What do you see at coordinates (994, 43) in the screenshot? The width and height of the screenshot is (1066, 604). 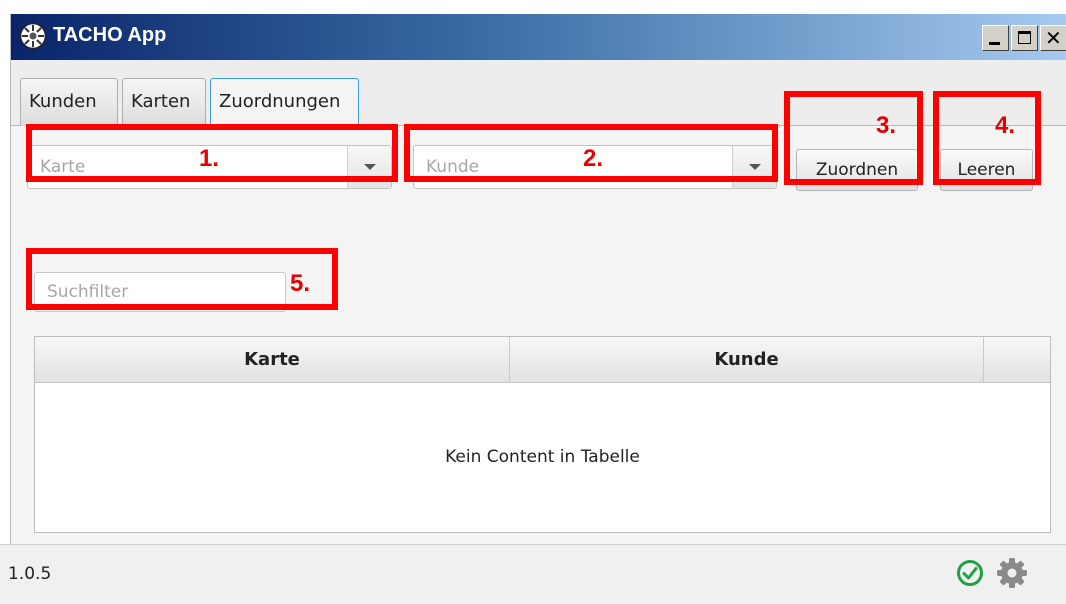 I see `minimize-icon` at bounding box center [994, 43].